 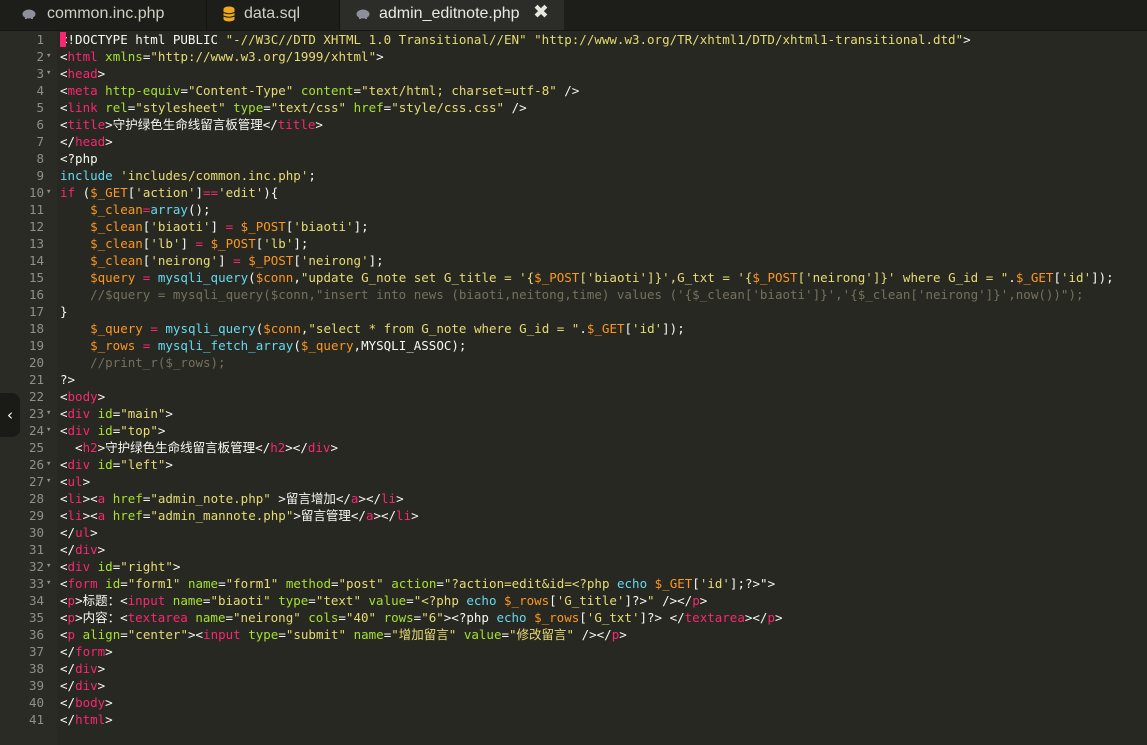 I want to click on code-token: body, so click(x=82, y=396).